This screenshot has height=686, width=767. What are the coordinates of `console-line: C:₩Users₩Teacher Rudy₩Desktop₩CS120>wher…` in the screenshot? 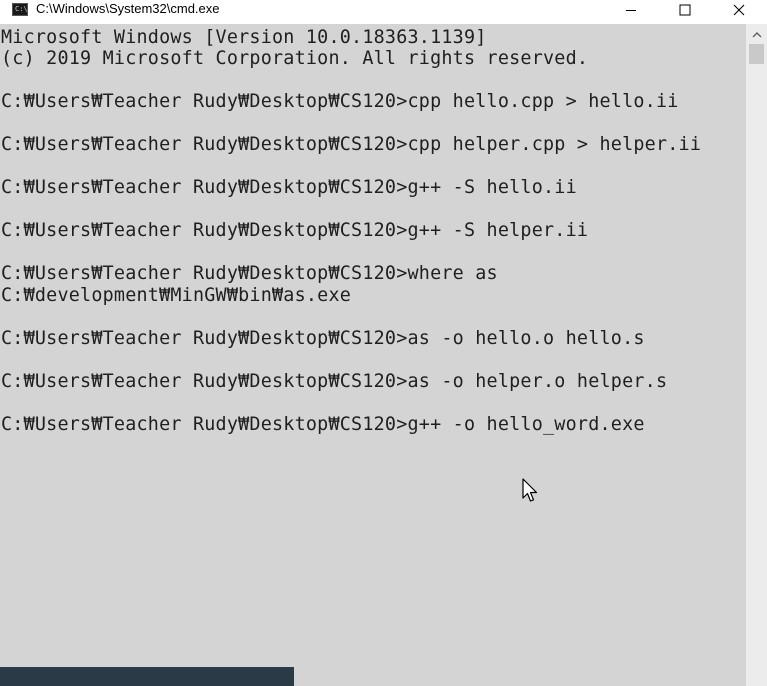 It's located at (249, 273).